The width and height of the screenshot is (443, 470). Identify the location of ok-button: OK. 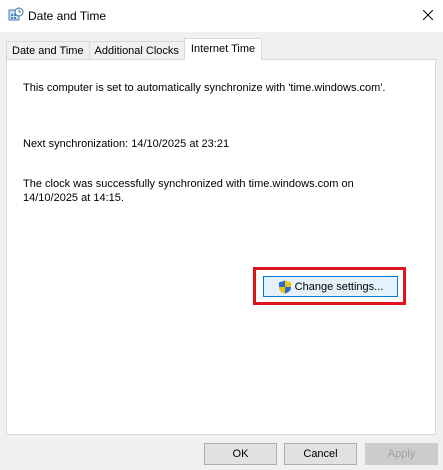
(240, 454).